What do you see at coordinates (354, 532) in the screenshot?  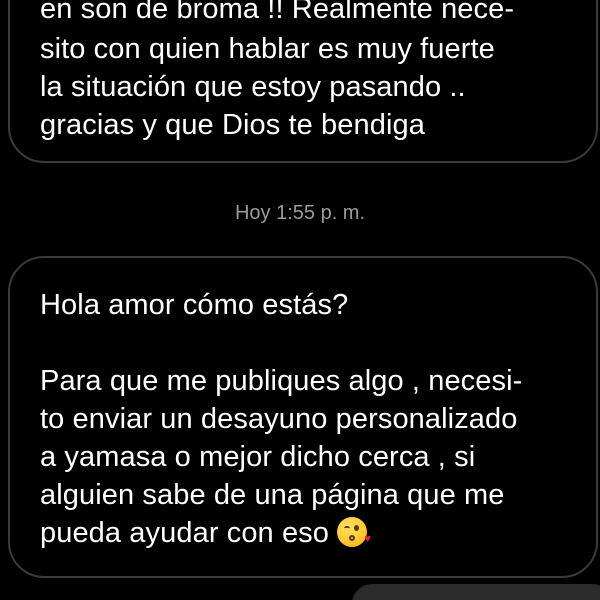 I see `kiss-emoji-icon: ♥` at bounding box center [354, 532].